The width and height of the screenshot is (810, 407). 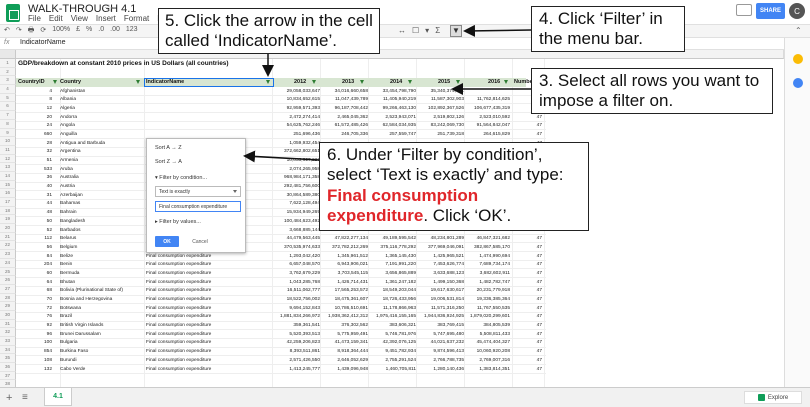 I want to click on toolbar-button: 123, so click(x=132, y=31).